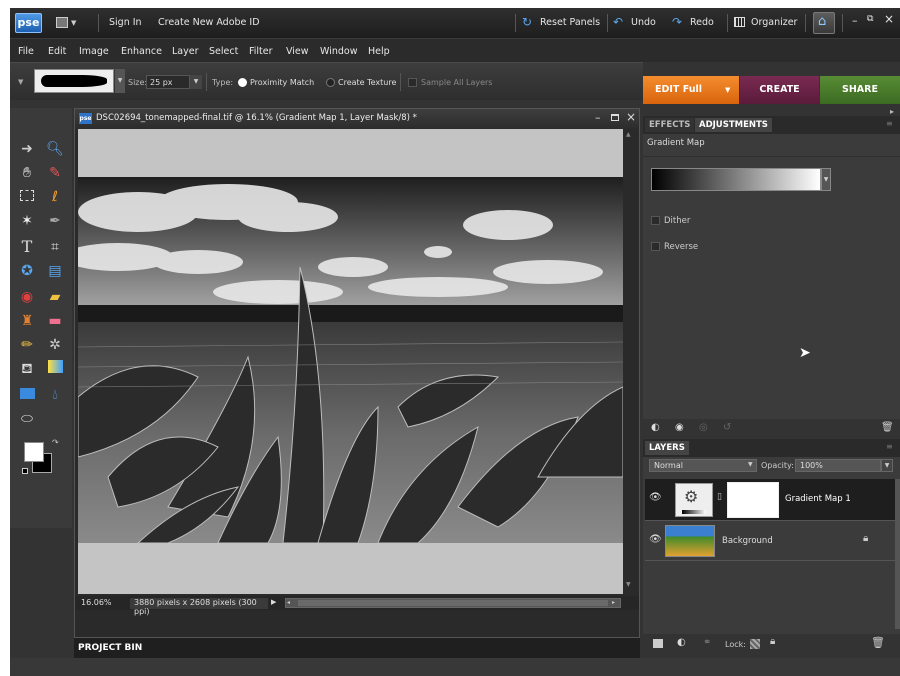 The width and height of the screenshot is (900, 676). I want to click on minimize-button: –, so click(855, 20).